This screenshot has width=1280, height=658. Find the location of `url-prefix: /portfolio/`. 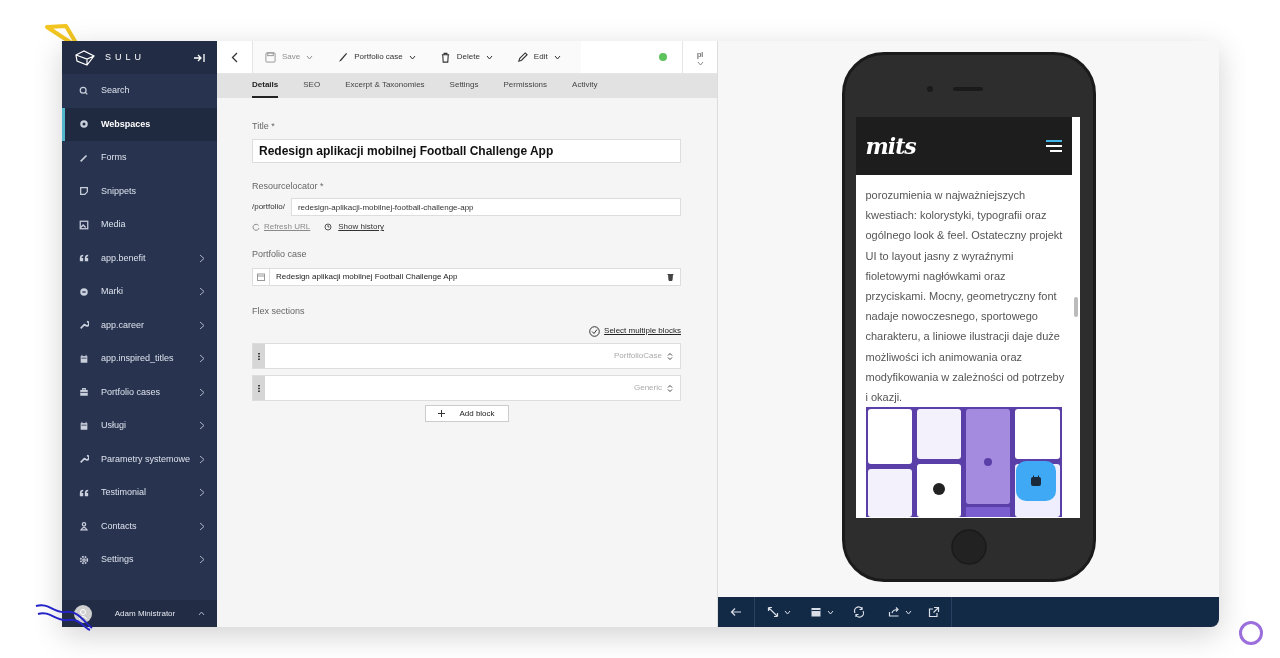

url-prefix: /portfolio/ is located at coordinates (268, 207).